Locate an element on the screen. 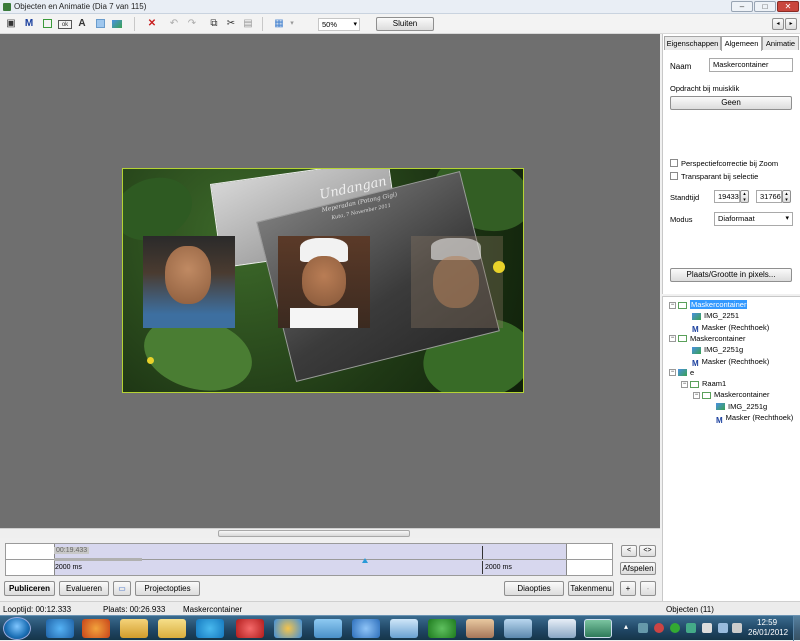 Image resolution: width=800 pixels, height=641 pixels. cut-icon: ✂ is located at coordinates (231, 24).